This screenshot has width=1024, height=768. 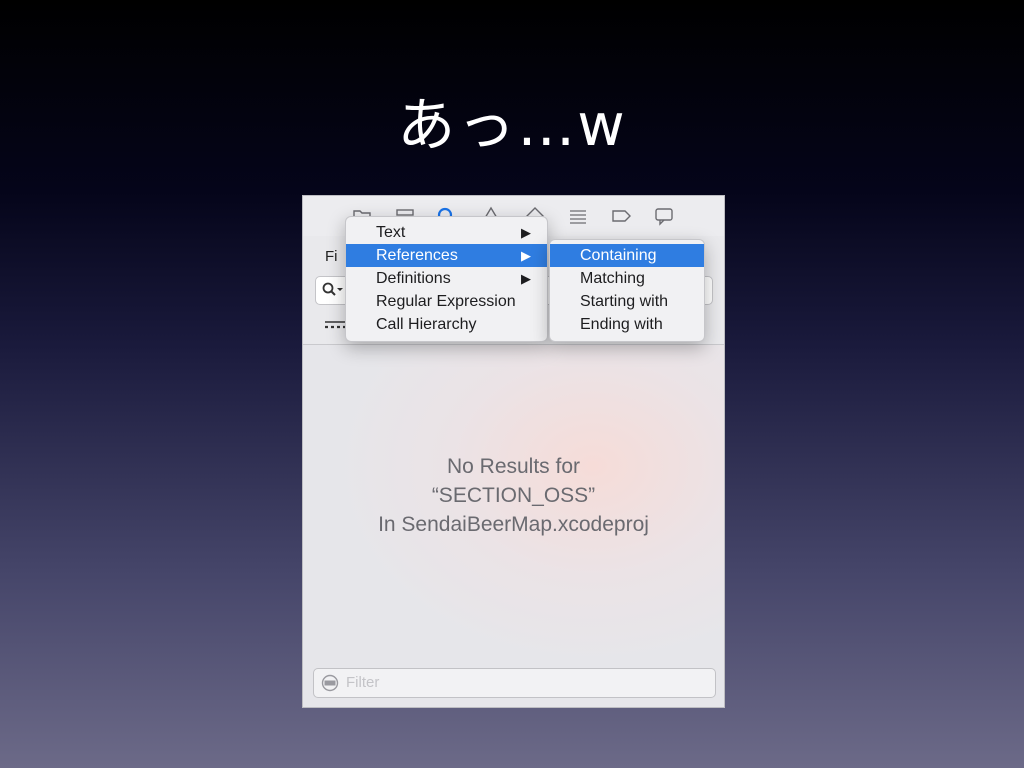 What do you see at coordinates (333, 290) in the screenshot?
I see `search-options-icon` at bounding box center [333, 290].